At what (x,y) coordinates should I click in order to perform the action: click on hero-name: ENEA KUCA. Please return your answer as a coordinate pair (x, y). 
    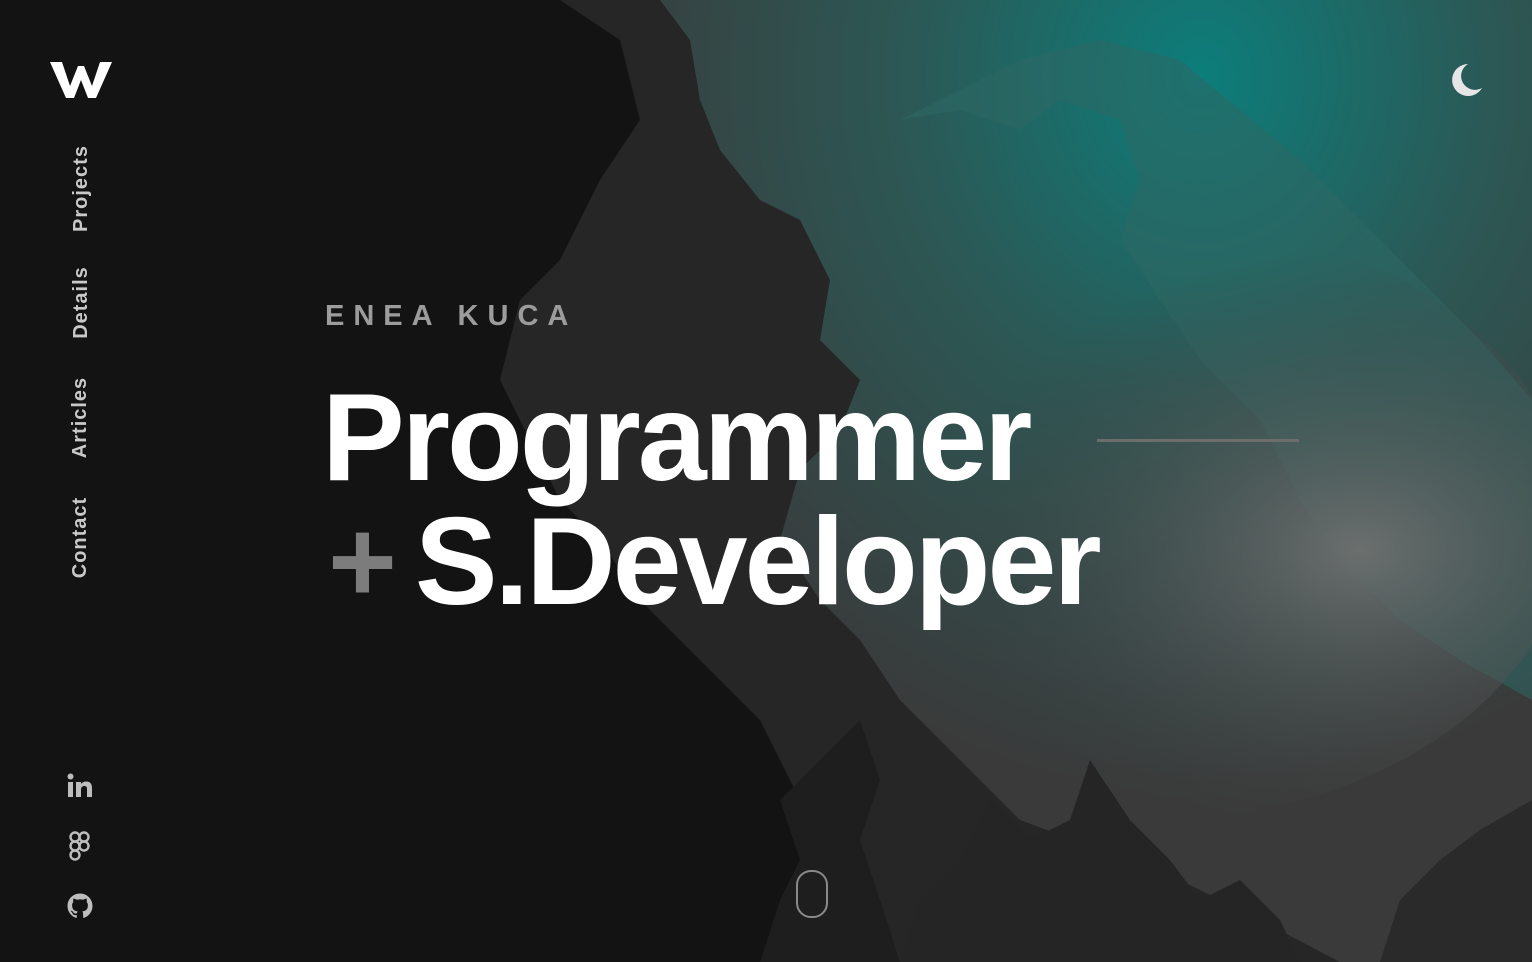
    Looking at the image, I should click on (451, 316).